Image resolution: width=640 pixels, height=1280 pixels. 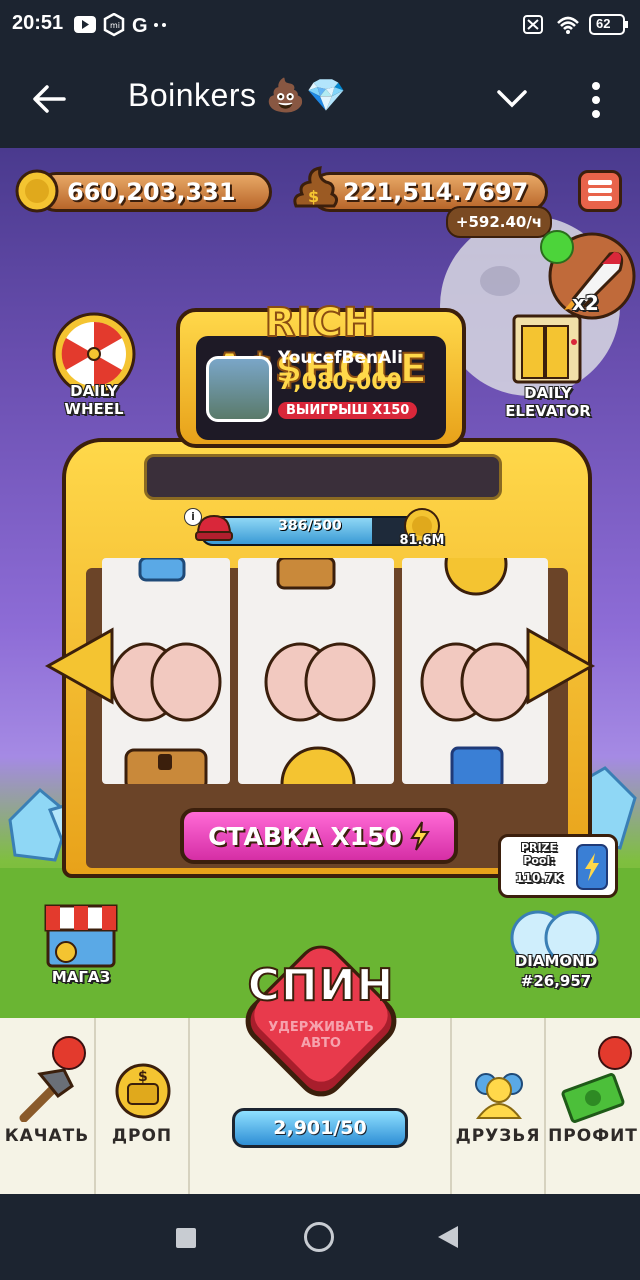 What do you see at coordinates (320, 1128) in the screenshot?
I see `spin-counter: 2,901/50` at bounding box center [320, 1128].